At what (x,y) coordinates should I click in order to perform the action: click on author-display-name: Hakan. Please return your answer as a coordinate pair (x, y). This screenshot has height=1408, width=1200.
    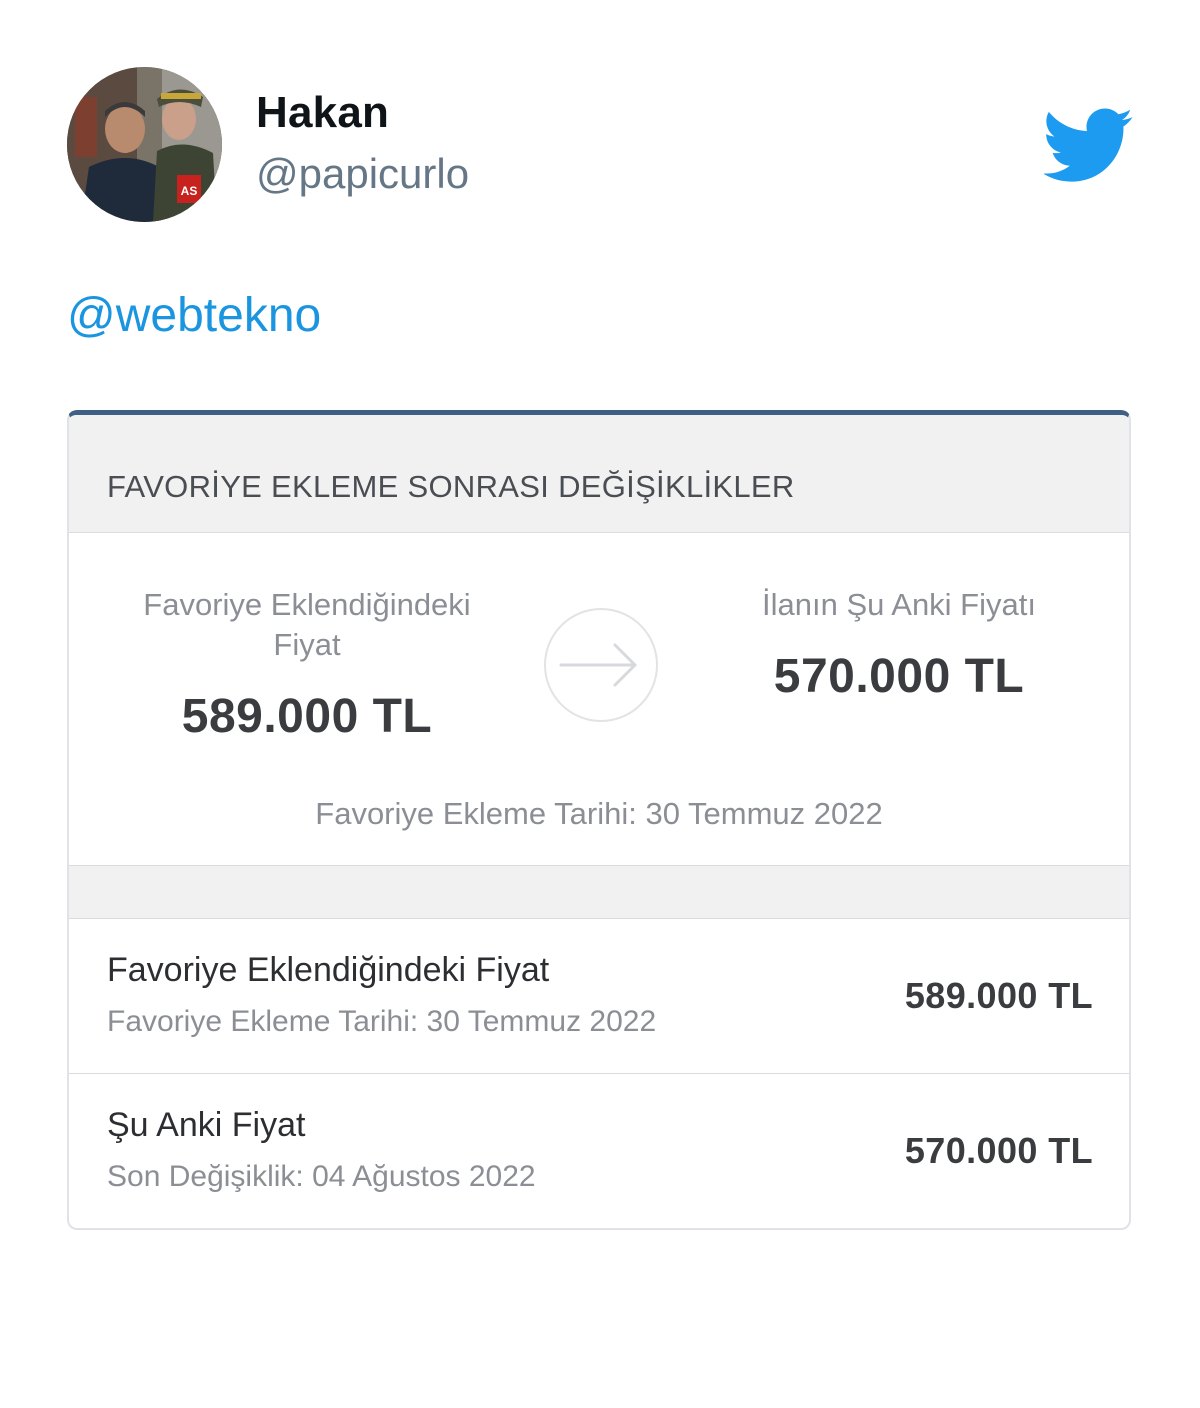
    Looking at the image, I should click on (322, 113).